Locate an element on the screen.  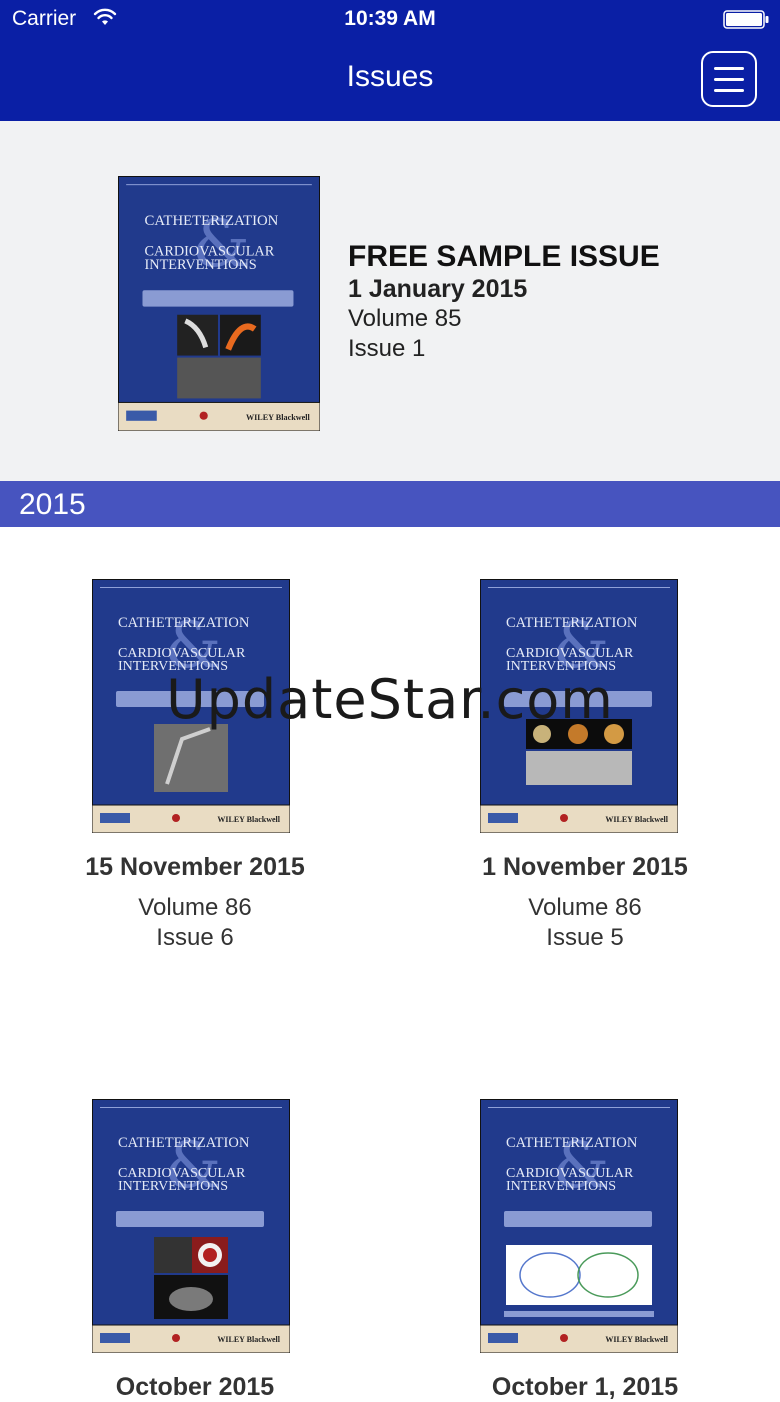
status-time: 10:39 AM is located at coordinates (390, 18).